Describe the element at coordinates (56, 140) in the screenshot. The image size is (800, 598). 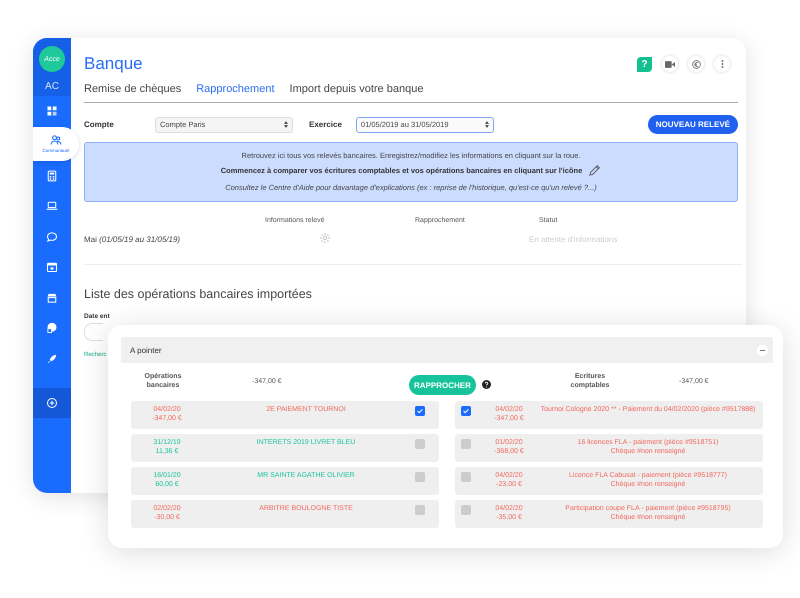
I see `people-icon` at that location.